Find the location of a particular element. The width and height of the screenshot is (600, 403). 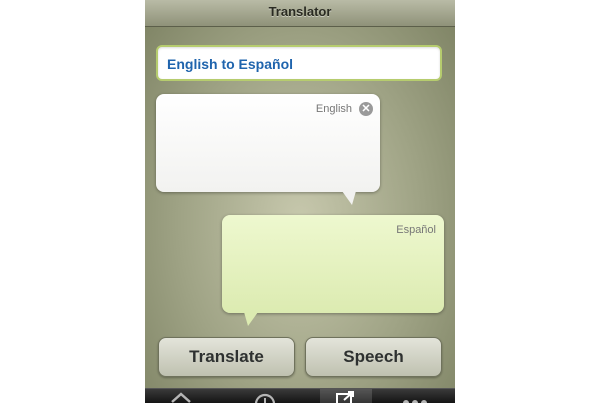

translate-icon is located at coordinates (345, 397).